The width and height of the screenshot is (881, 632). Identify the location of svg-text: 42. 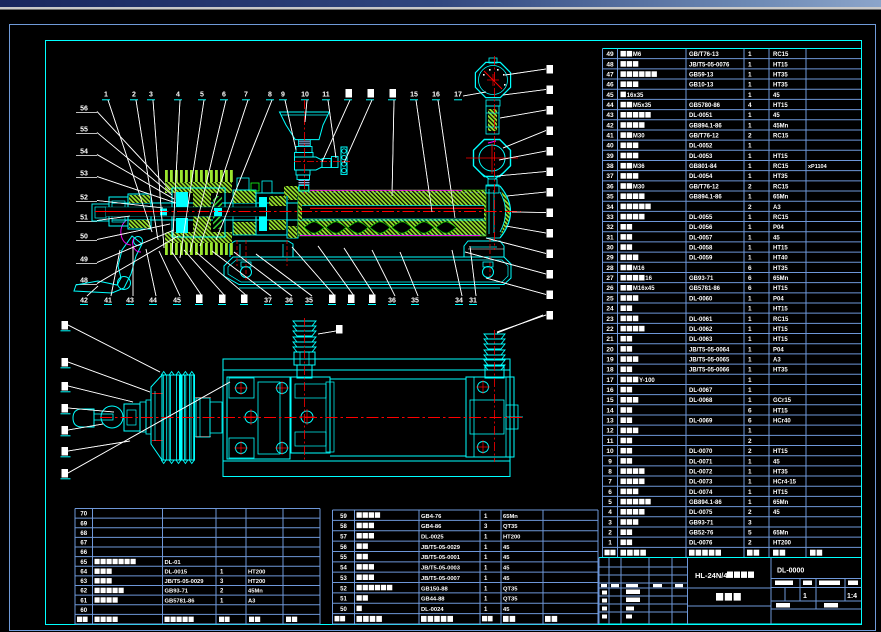
(610, 125).